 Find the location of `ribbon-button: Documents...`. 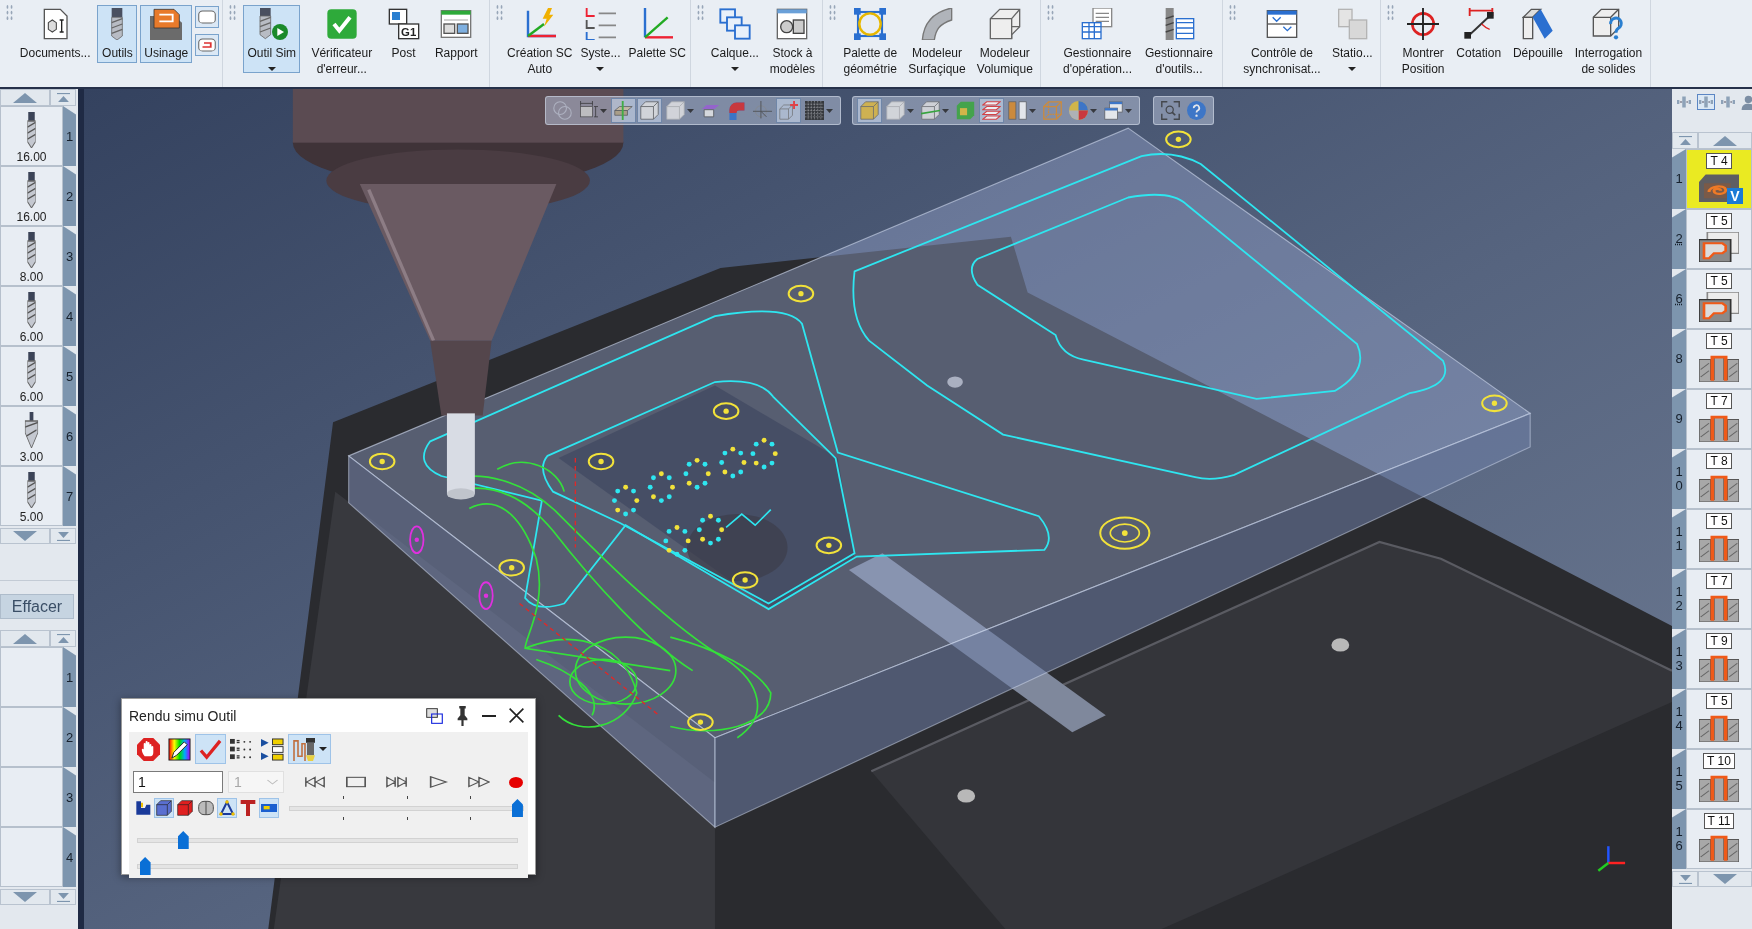

ribbon-button: Documents... is located at coordinates (55, 34).